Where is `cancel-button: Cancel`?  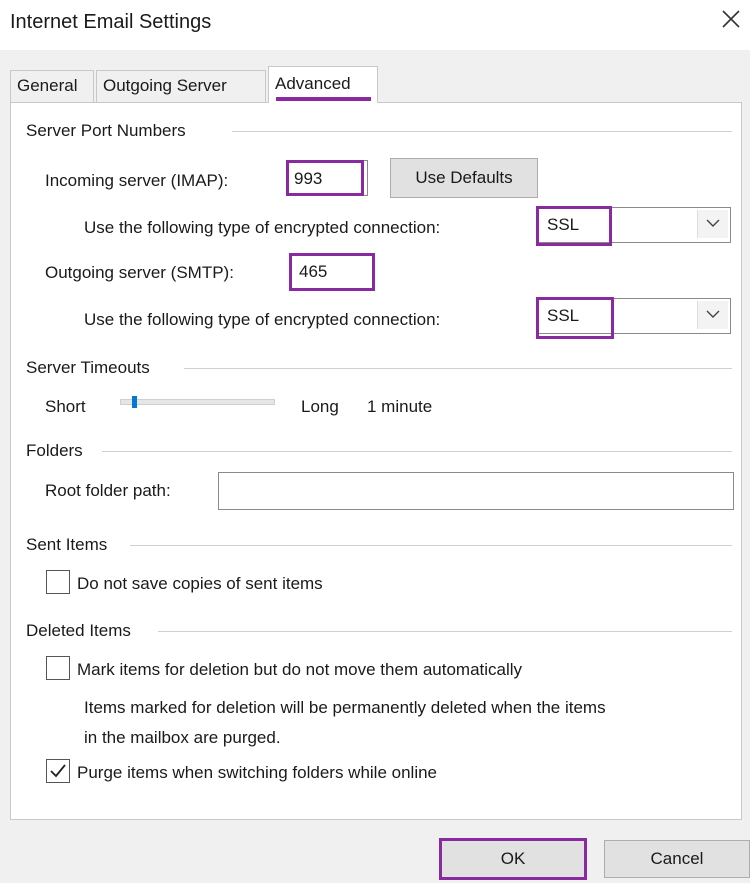
cancel-button: Cancel is located at coordinates (677, 859).